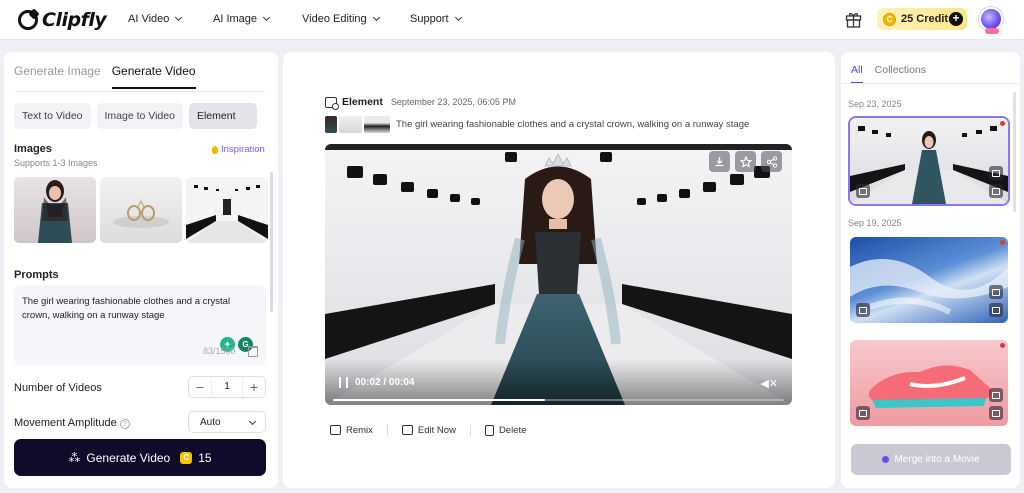  What do you see at coordinates (453, 102) in the screenshot?
I see `result-date: September 23, 2025, 06:05 PM` at bounding box center [453, 102].